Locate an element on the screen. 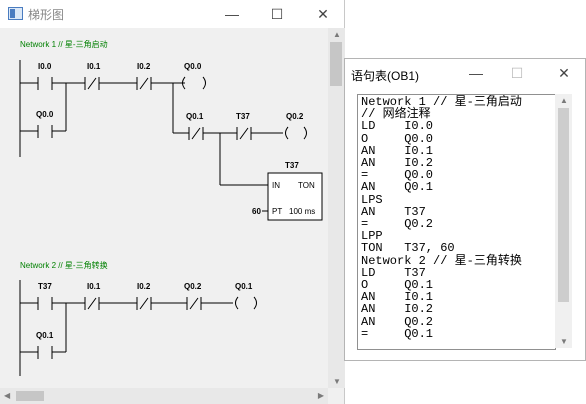 The height and width of the screenshot is (404, 586). ladder-horizontal-scrollbar: ◀ ▶ is located at coordinates (164, 396).